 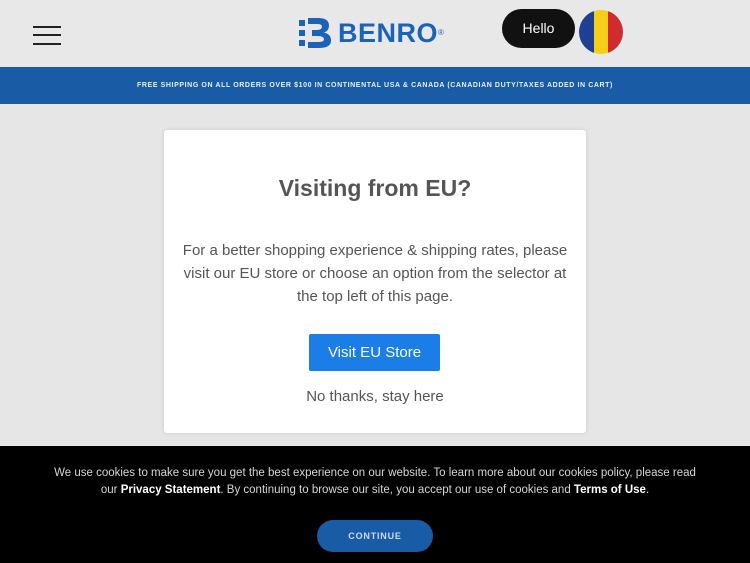 What do you see at coordinates (601, 32) in the screenshot?
I see `romania-flag-icon` at bounding box center [601, 32].